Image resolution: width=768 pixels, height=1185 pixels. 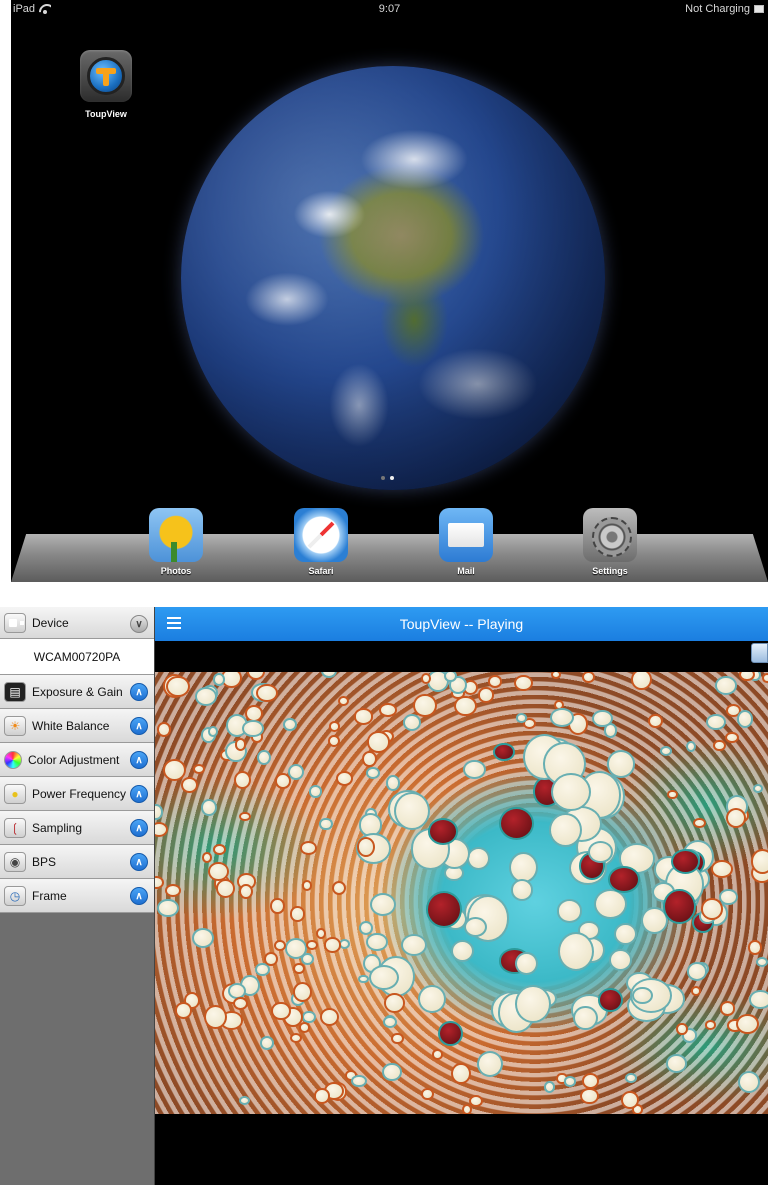 What do you see at coordinates (77, 726) in the screenshot?
I see `sidebar-item-white-balance: ☀ White Balance ∧` at bounding box center [77, 726].